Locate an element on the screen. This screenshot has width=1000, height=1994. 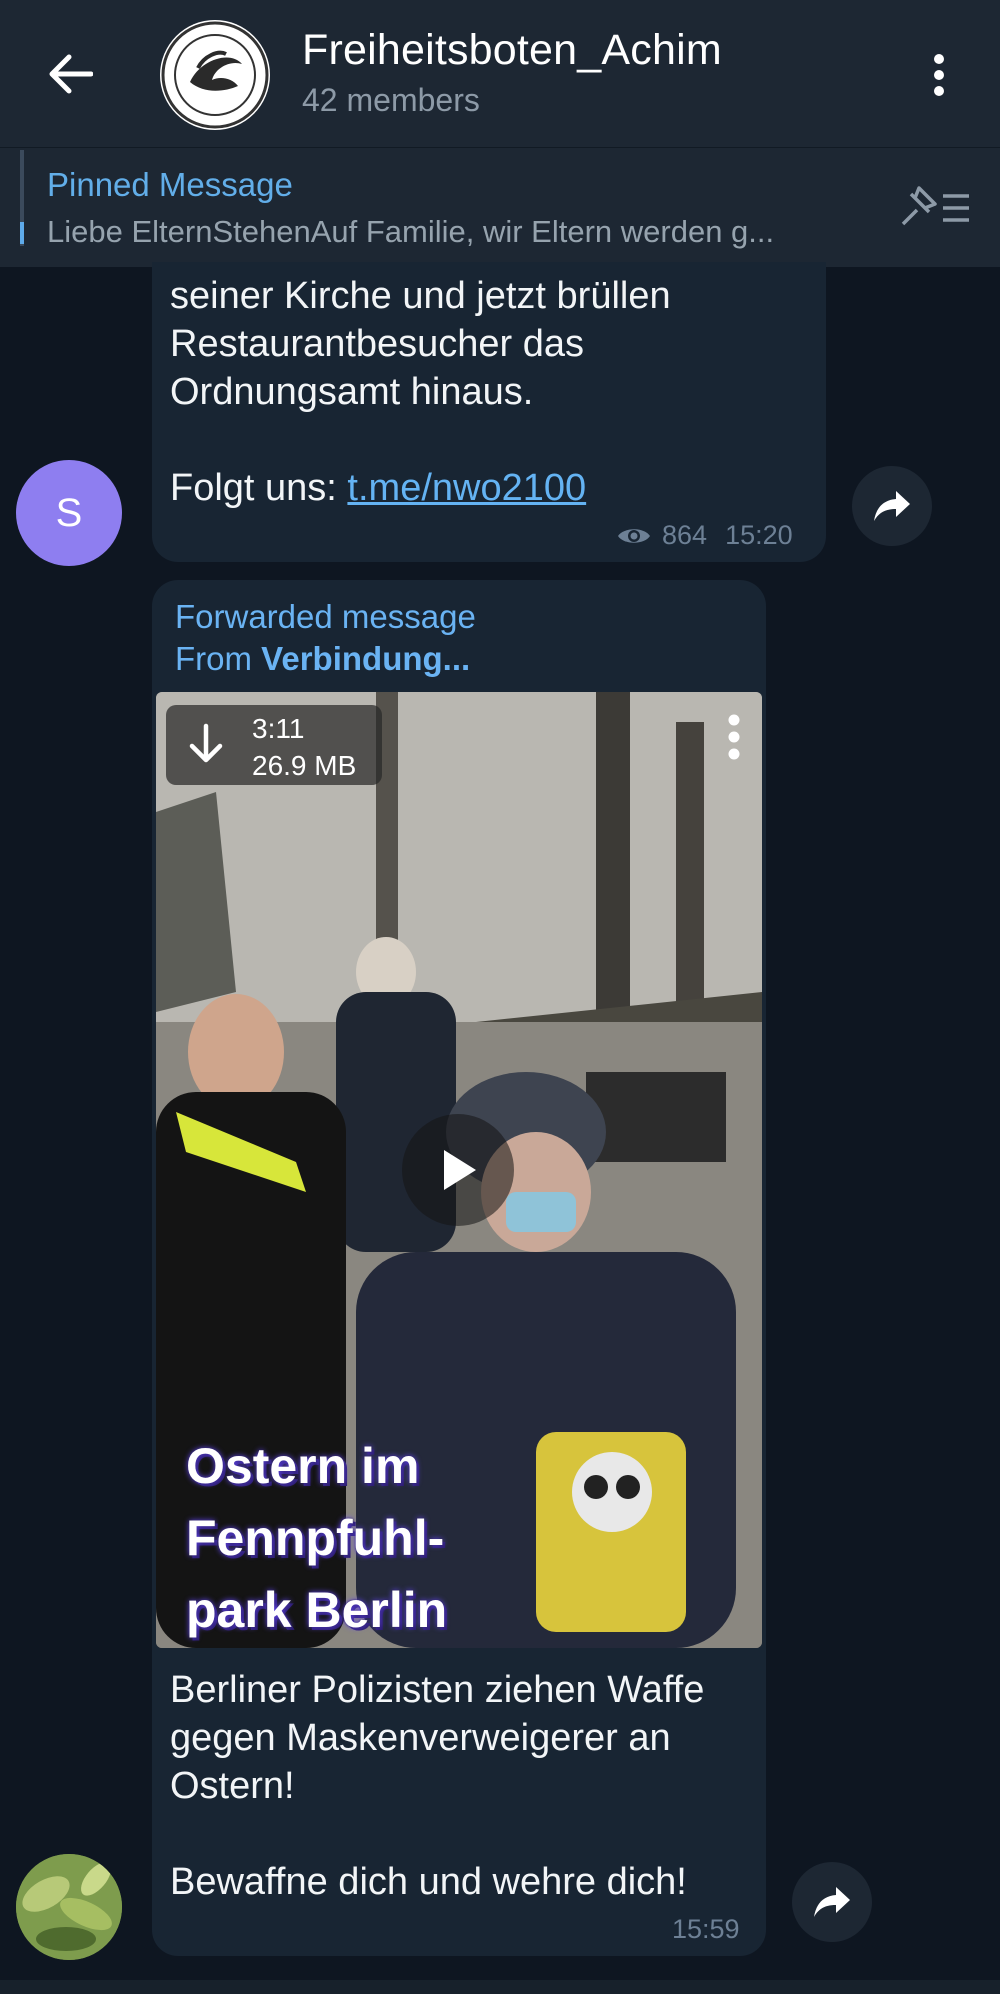
video-menu-icon is located at coordinates (734, 737).